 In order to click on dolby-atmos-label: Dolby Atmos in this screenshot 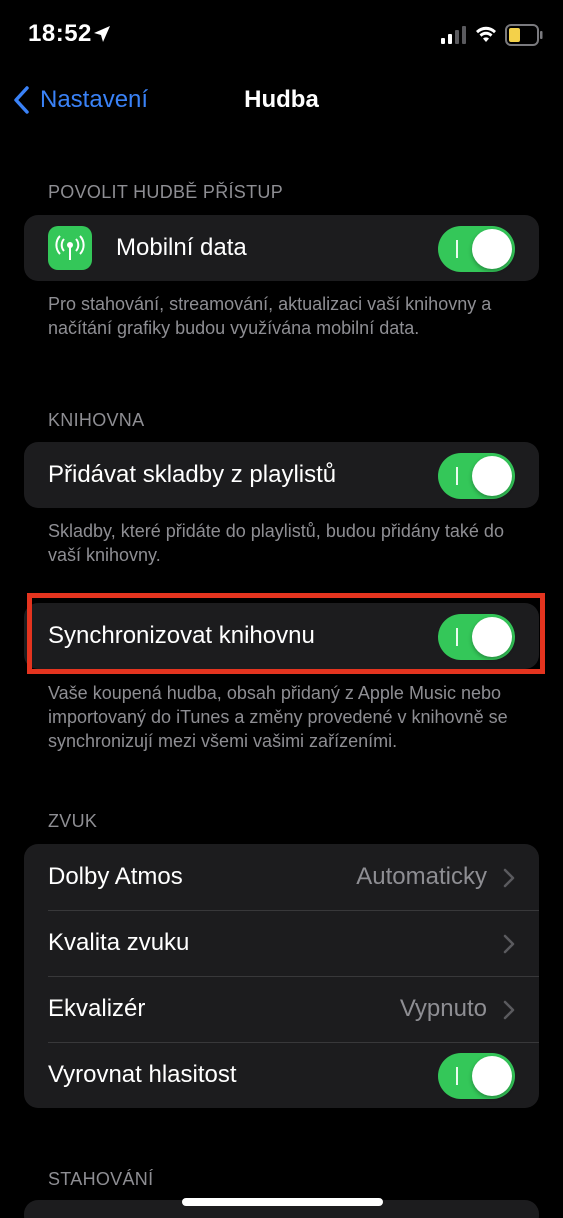, I will do `click(115, 876)`.